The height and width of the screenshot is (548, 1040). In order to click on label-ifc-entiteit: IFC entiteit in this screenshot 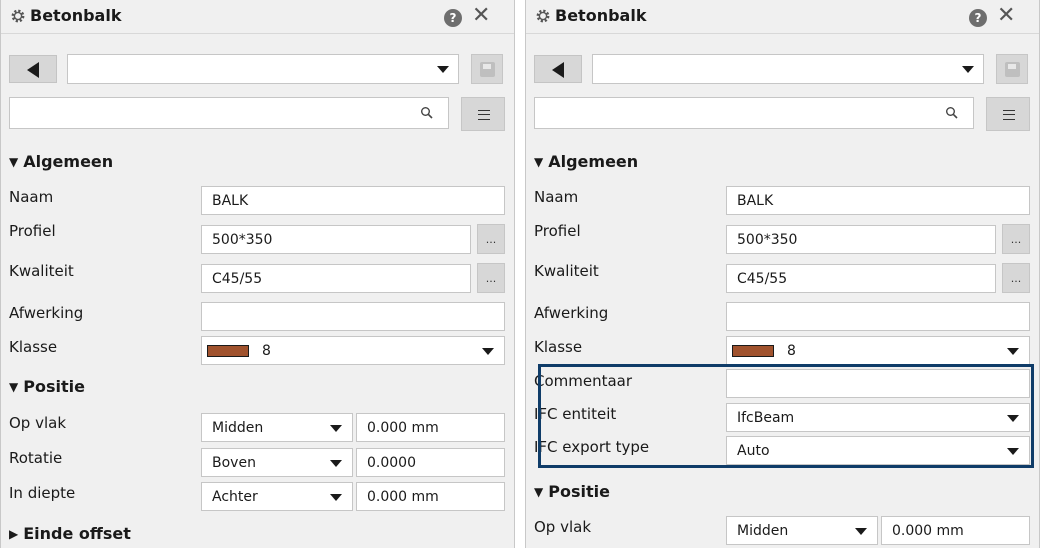, I will do `click(575, 414)`.